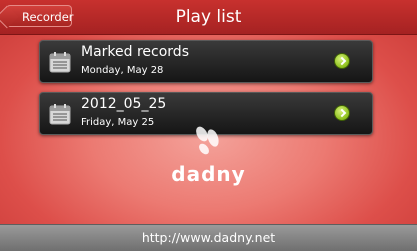  Describe the element at coordinates (135, 52) in the screenshot. I see `list-item-title: Marked records` at that location.